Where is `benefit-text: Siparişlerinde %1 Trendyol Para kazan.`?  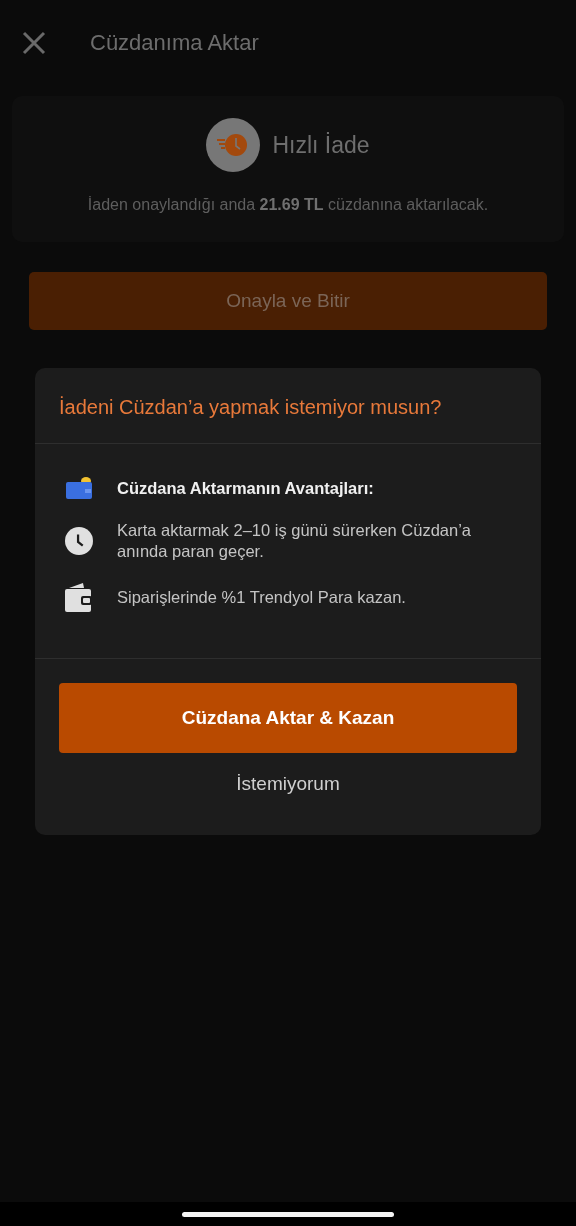 benefit-text: Siparişlerinde %1 Trendyol Para kazan. is located at coordinates (261, 597).